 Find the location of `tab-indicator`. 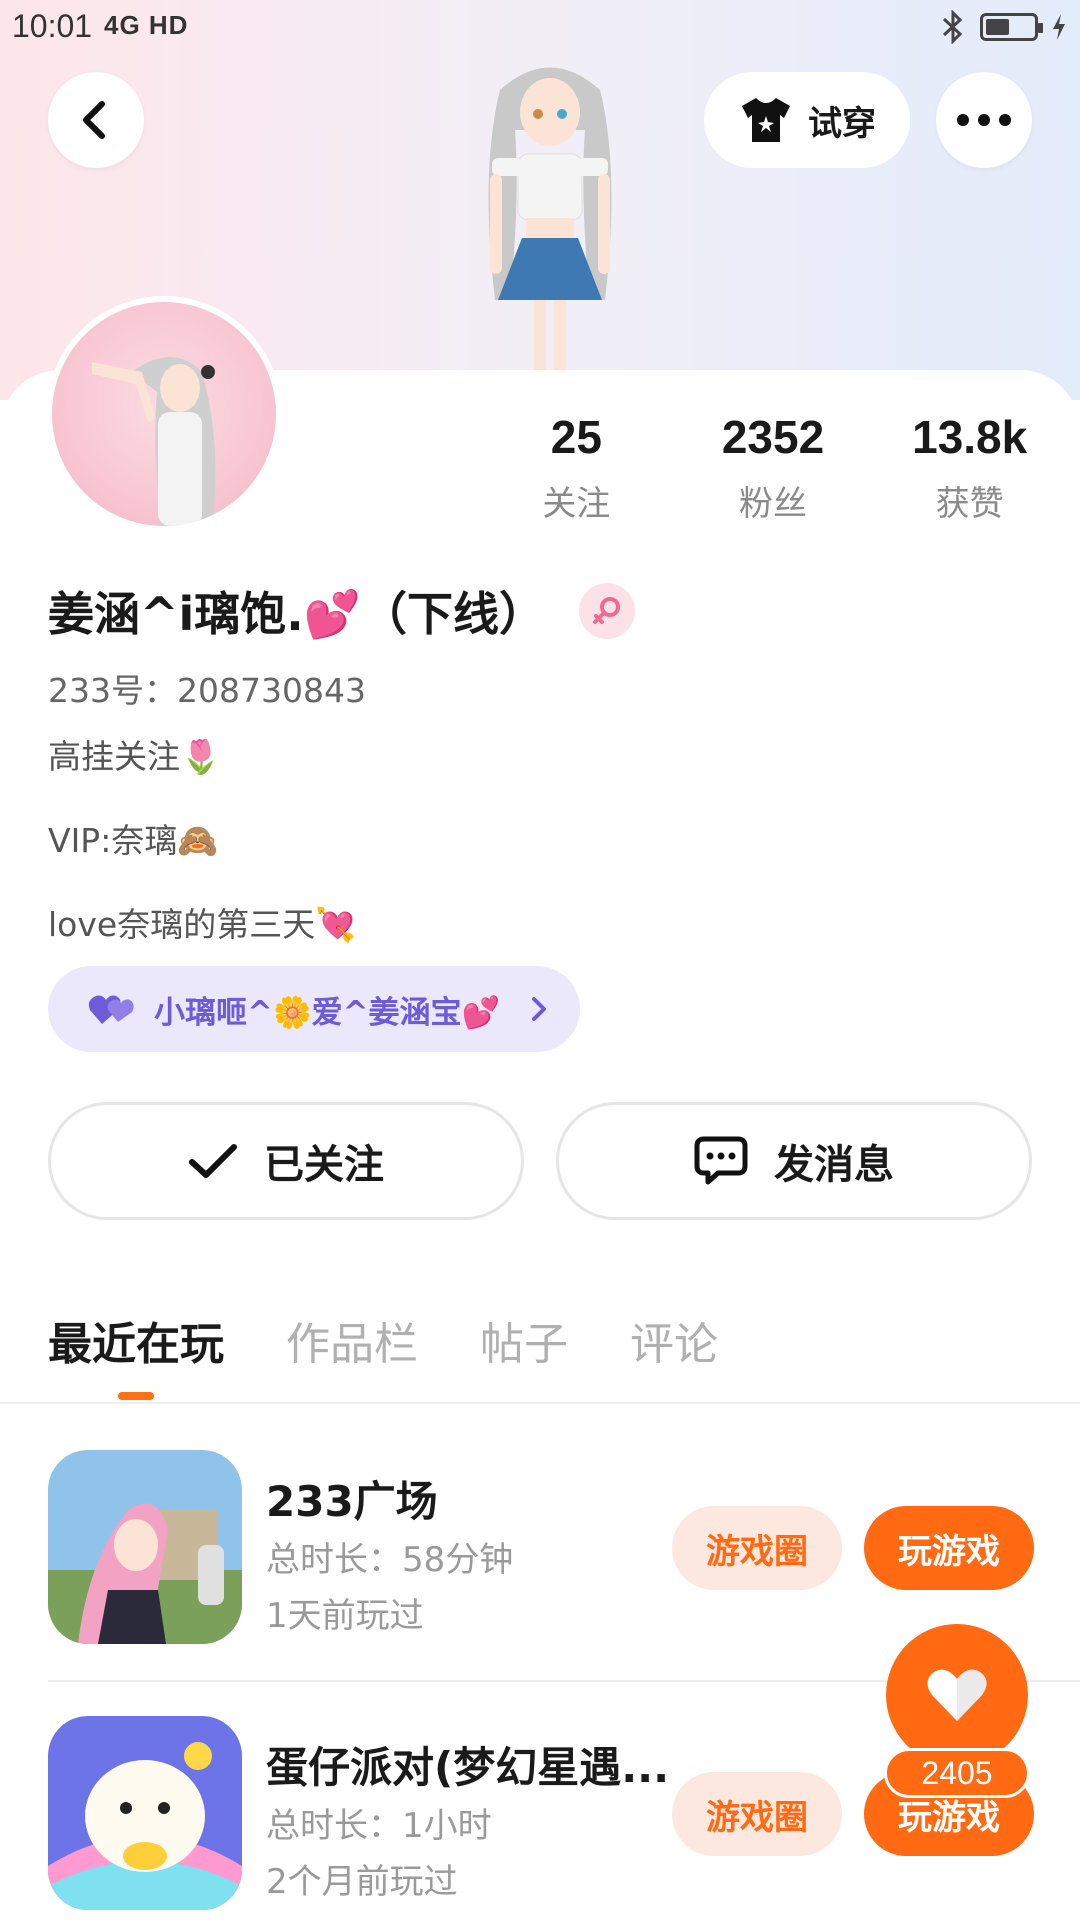

tab-indicator is located at coordinates (136, 1396).